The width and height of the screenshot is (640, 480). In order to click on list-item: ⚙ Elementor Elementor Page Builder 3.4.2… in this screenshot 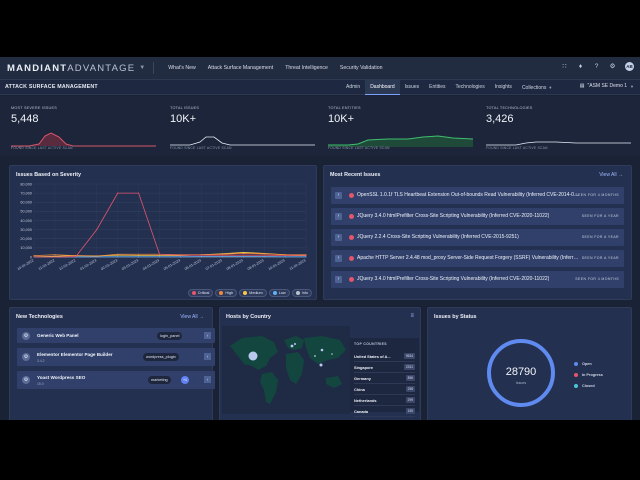, I will do `click(116, 357)`.